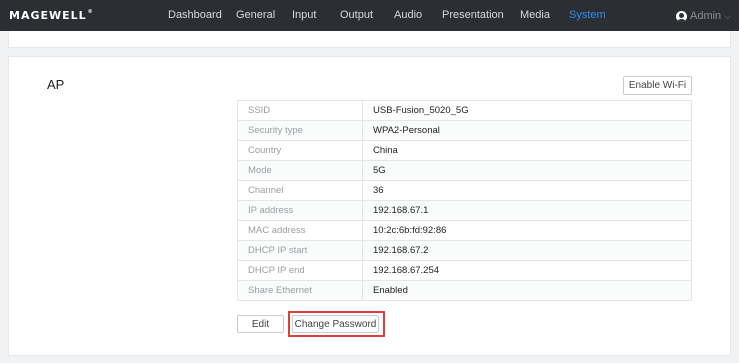 Image resolution: width=739 pixels, height=363 pixels. What do you see at coordinates (304, 15) in the screenshot?
I see `nav-input: Input` at bounding box center [304, 15].